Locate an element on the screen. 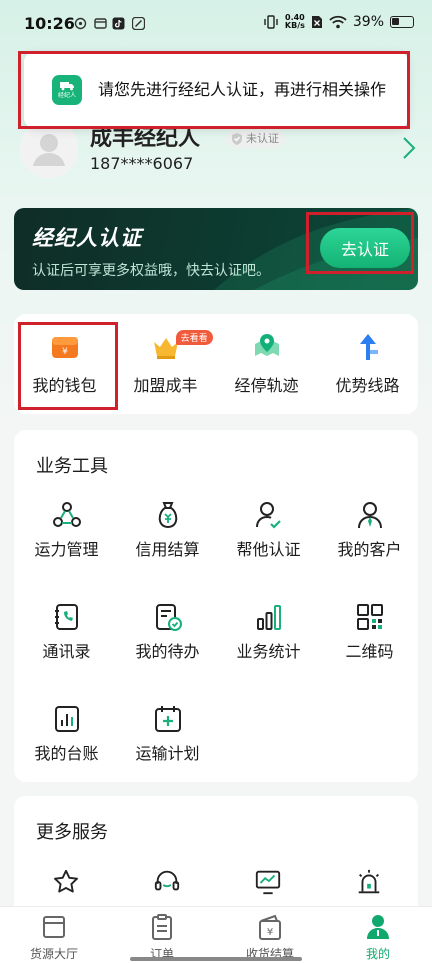  map-pin-icon is located at coordinates (266, 345).